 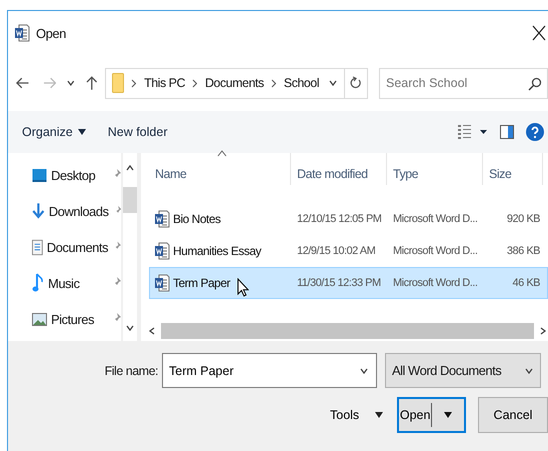 I want to click on word-app-icon, so click(x=22, y=33).